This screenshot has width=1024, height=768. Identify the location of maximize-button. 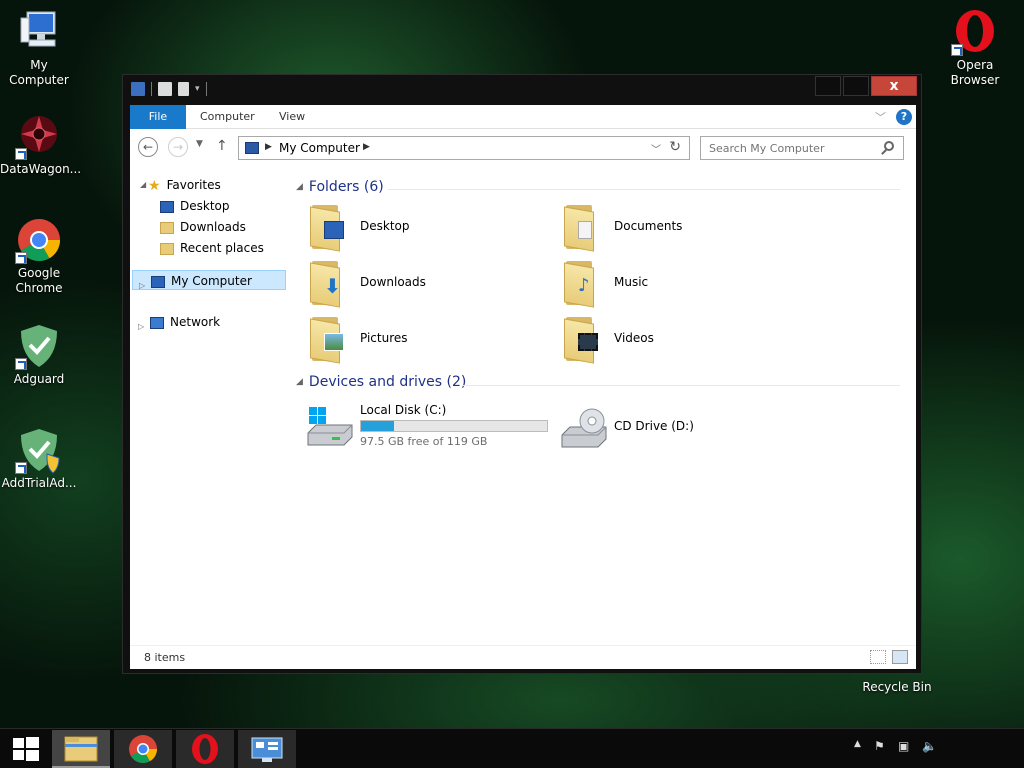
(856, 86).